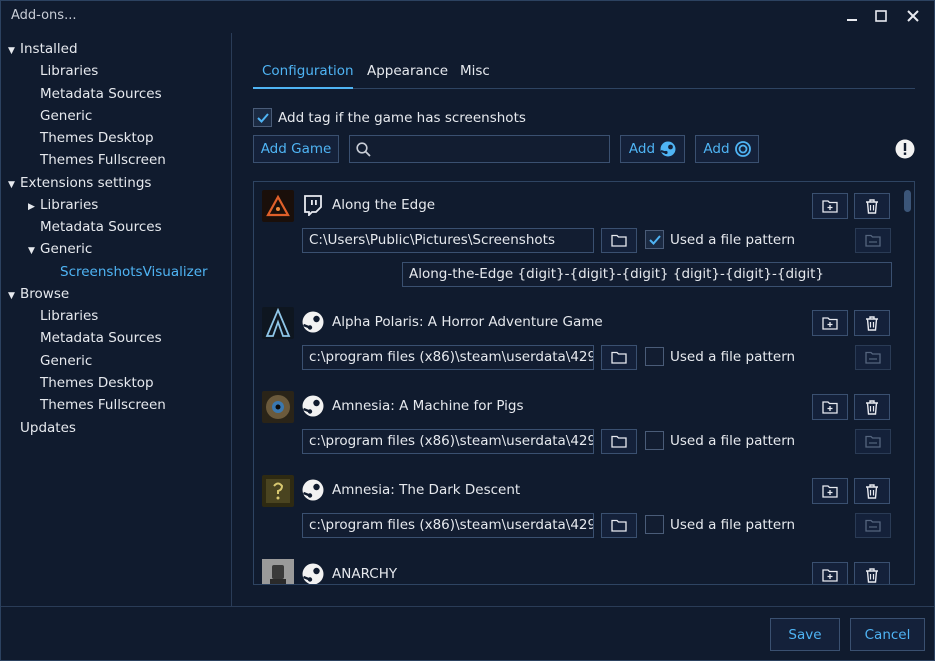 The height and width of the screenshot is (661, 935). What do you see at coordinates (69, 316) in the screenshot?
I see `tree-browse-libraries: Libraries` at bounding box center [69, 316].